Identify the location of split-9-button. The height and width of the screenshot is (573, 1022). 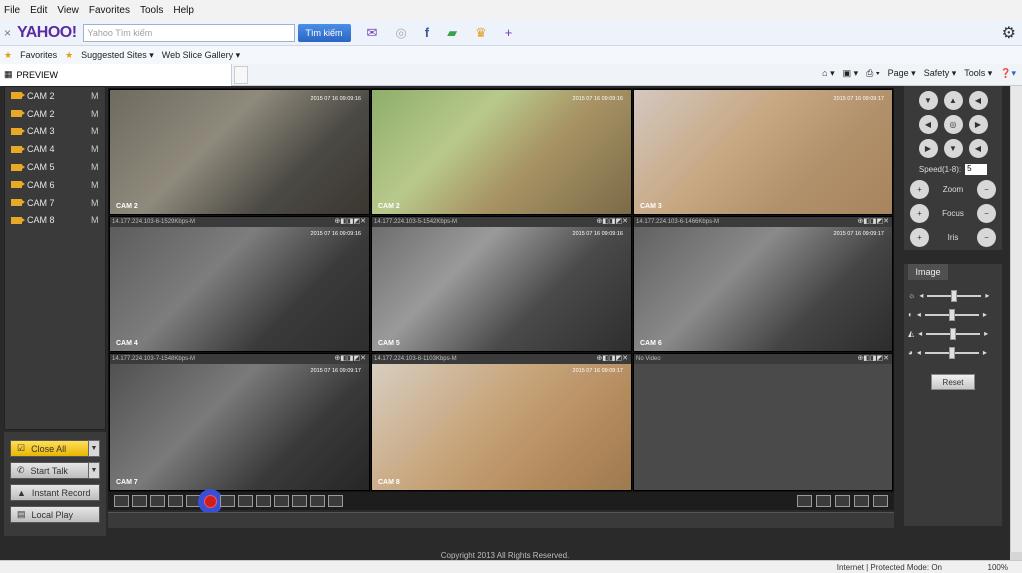
(842, 501).